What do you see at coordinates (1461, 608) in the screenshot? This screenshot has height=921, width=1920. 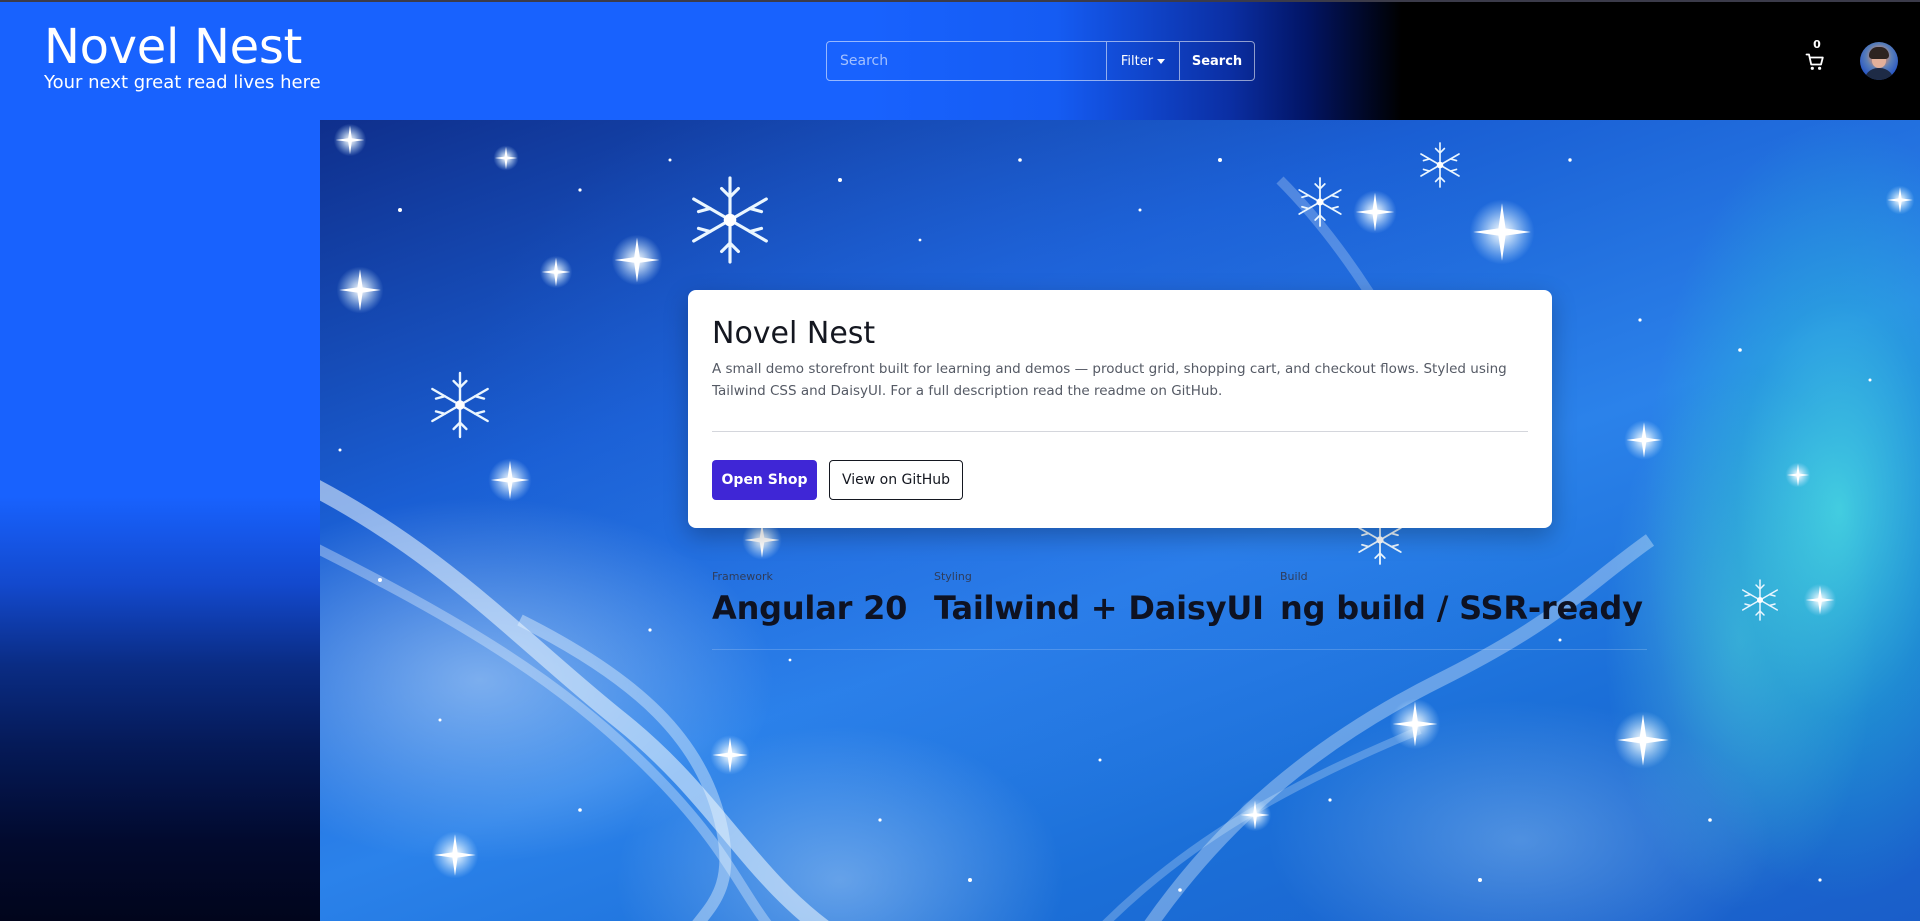 I see `stat-value: ng build / SSR-ready` at bounding box center [1461, 608].